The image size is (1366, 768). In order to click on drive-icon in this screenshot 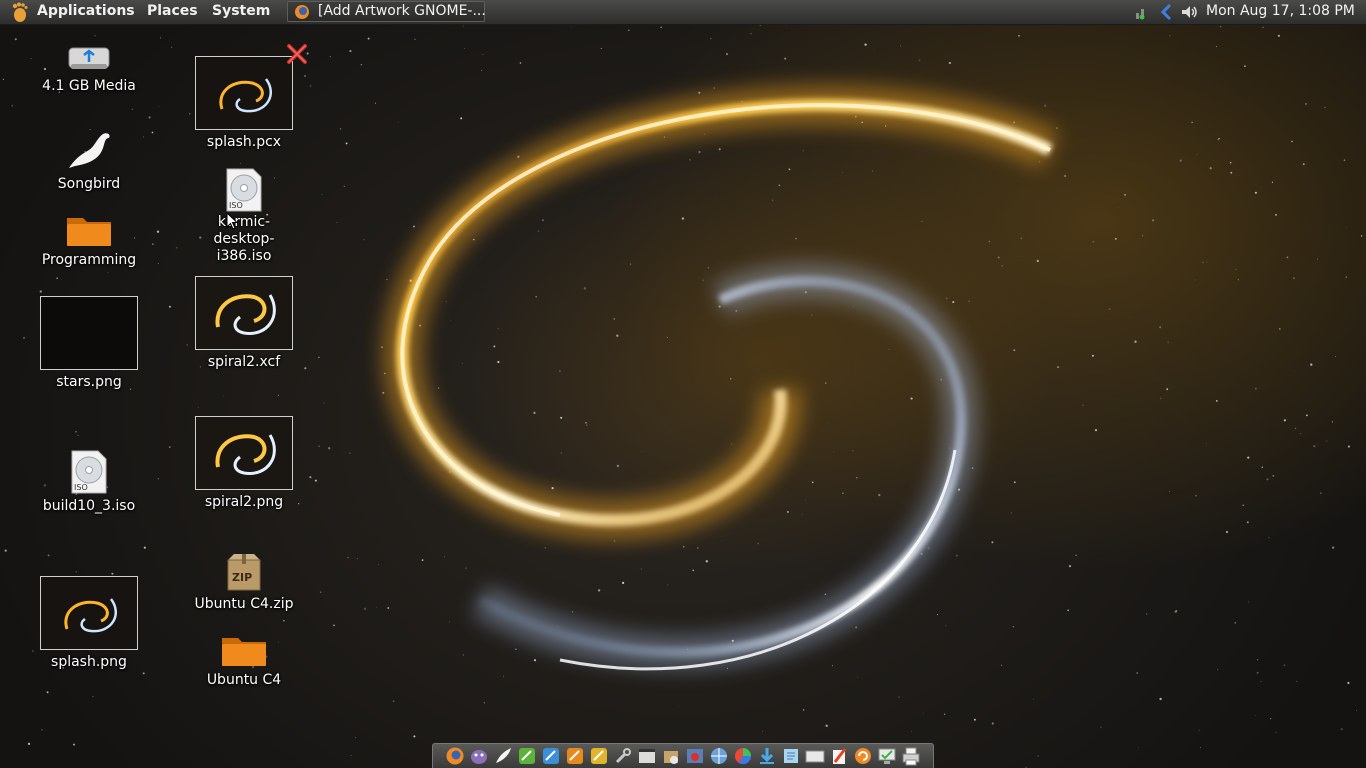, I will do `click(89, 58)`.